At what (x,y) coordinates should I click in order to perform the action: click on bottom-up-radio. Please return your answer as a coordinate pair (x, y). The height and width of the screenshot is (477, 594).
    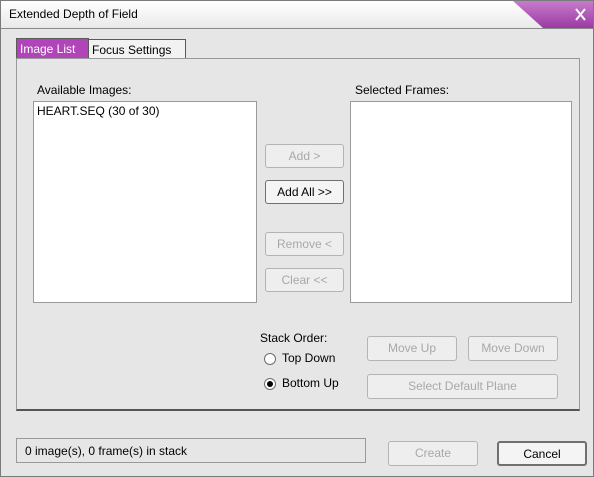
    Looking at the image, I should click on (270, 384).